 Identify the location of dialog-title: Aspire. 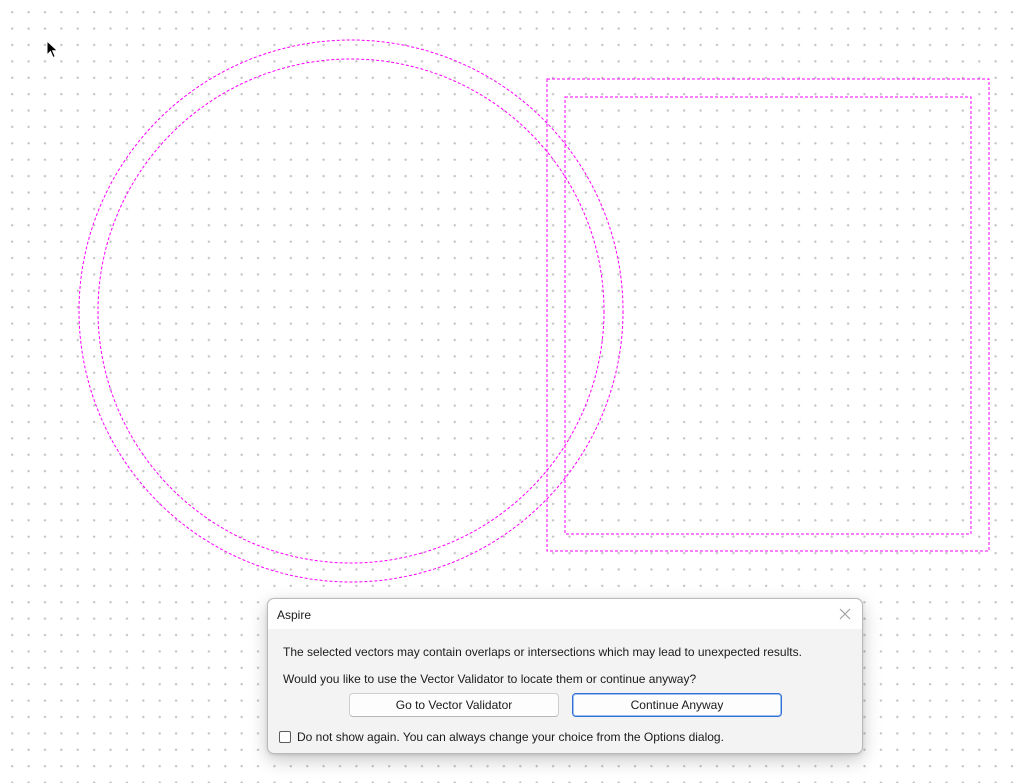
(294, 615).